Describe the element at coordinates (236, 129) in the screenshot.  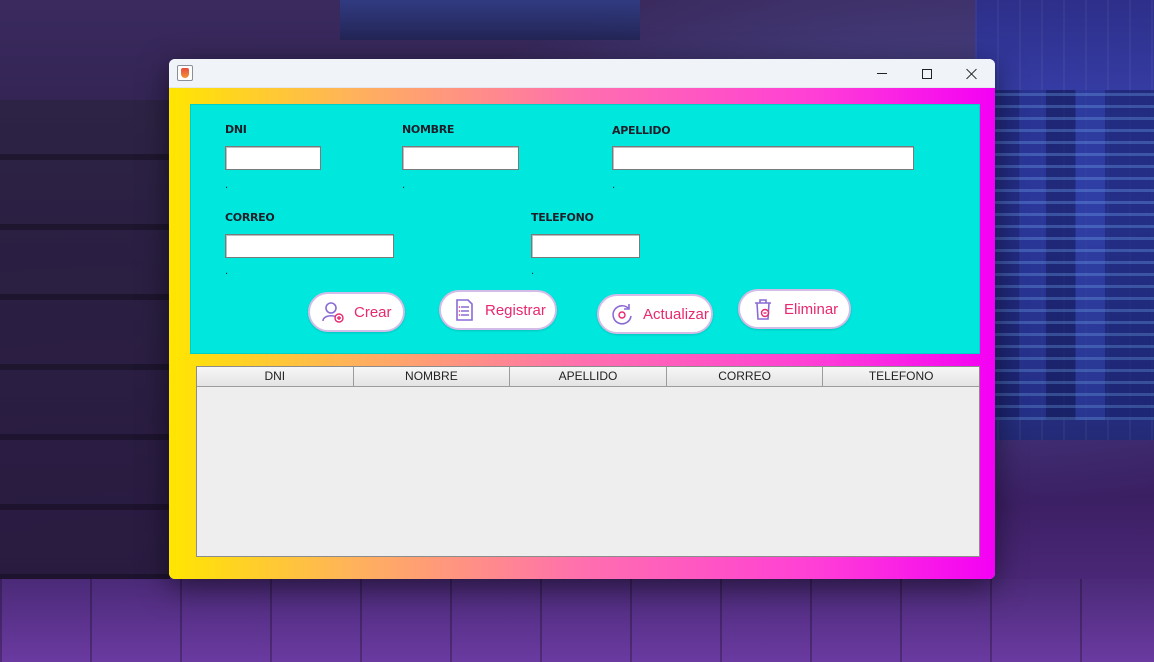
I see `dni-label: DNI` at that location.